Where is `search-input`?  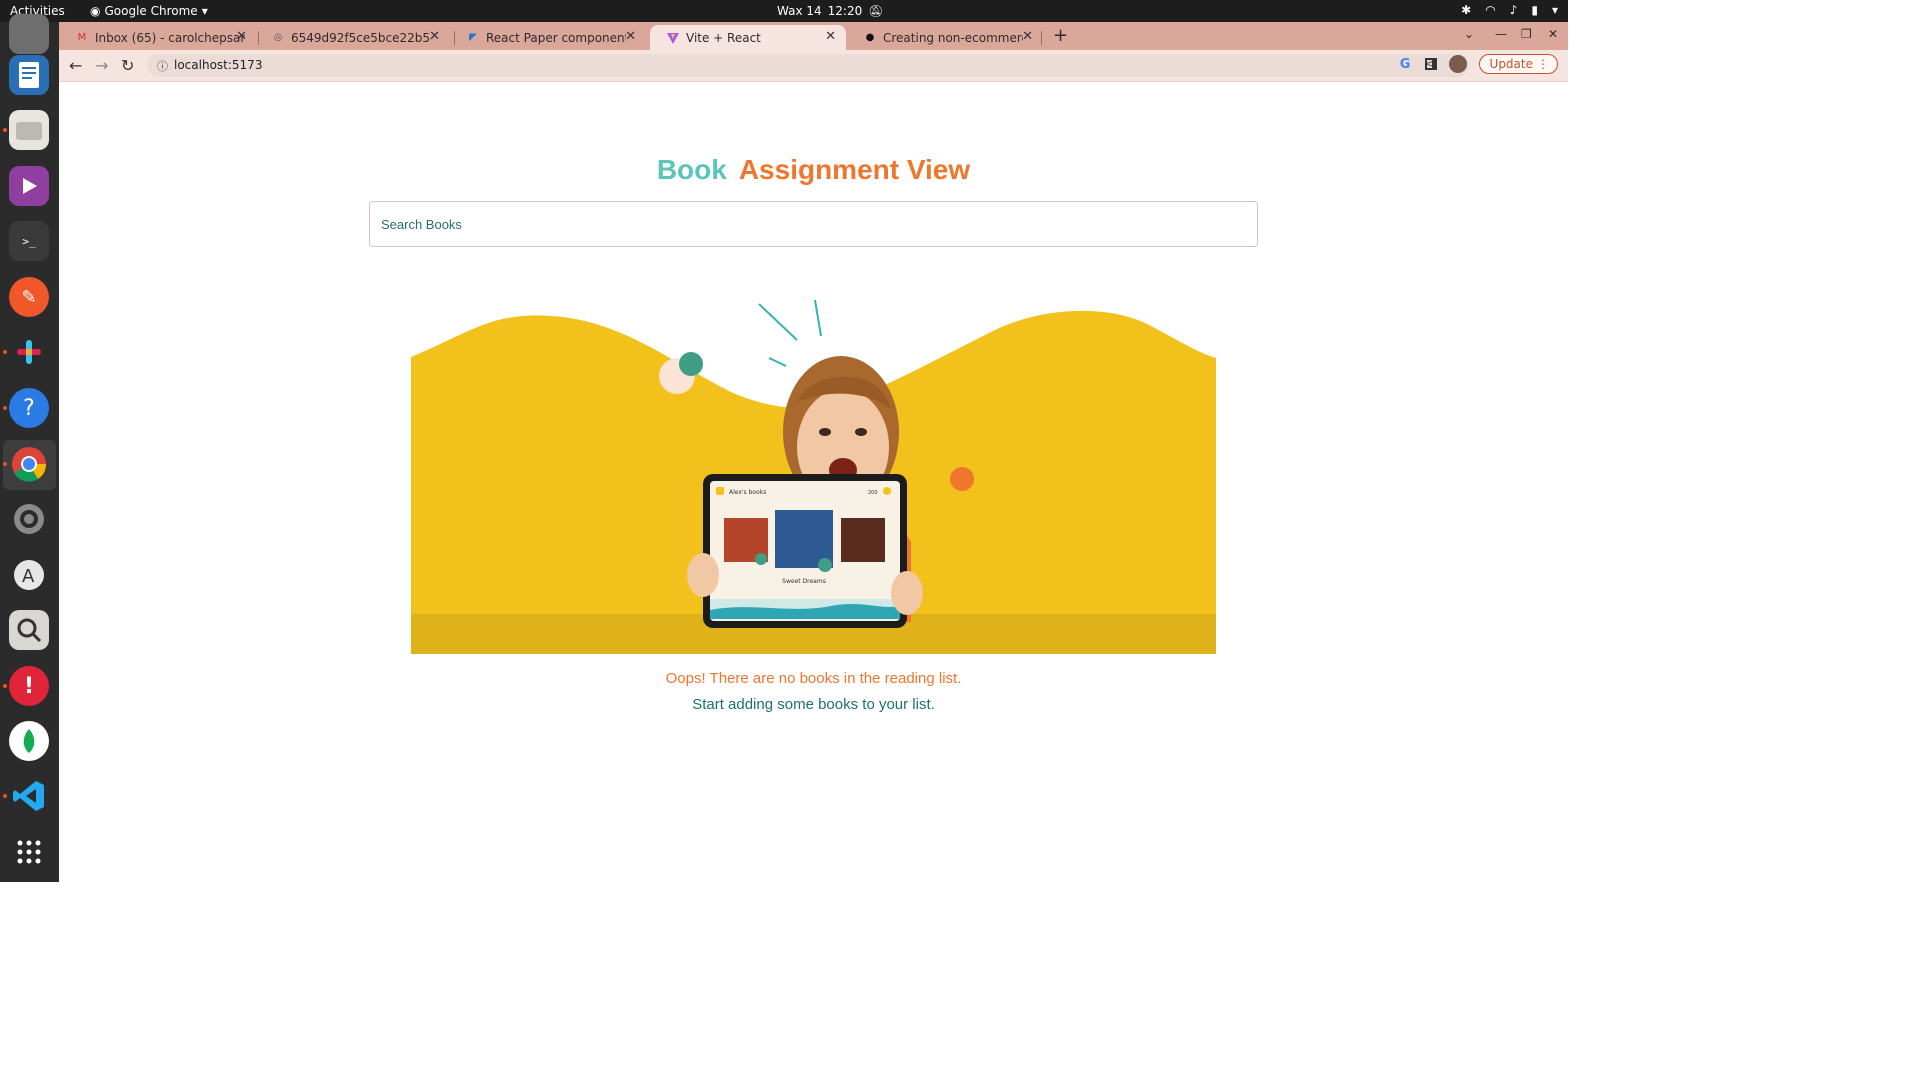 search-input is located at coordinates (813, 224).